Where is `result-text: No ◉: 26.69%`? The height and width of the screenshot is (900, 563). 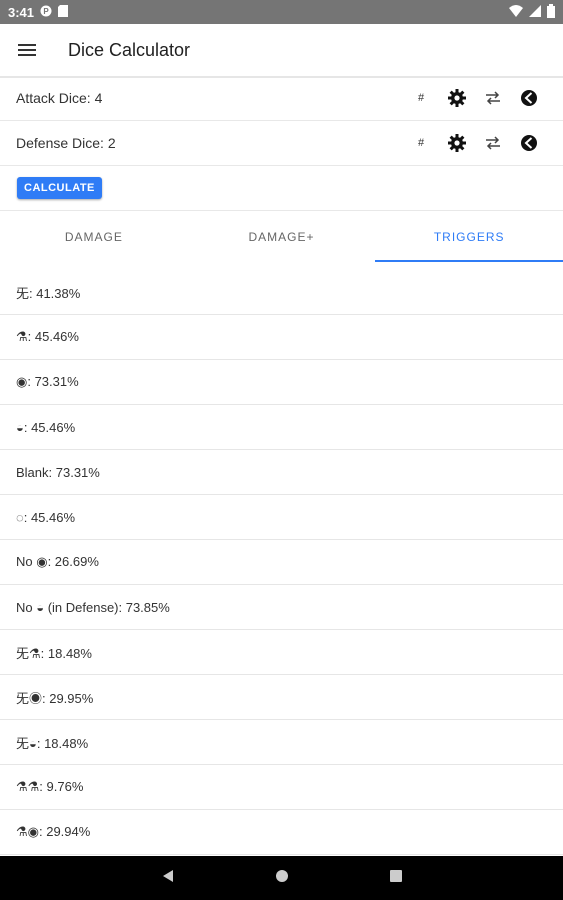
result-text: No ◉: 26.69% is located at coordinates (57, 561).